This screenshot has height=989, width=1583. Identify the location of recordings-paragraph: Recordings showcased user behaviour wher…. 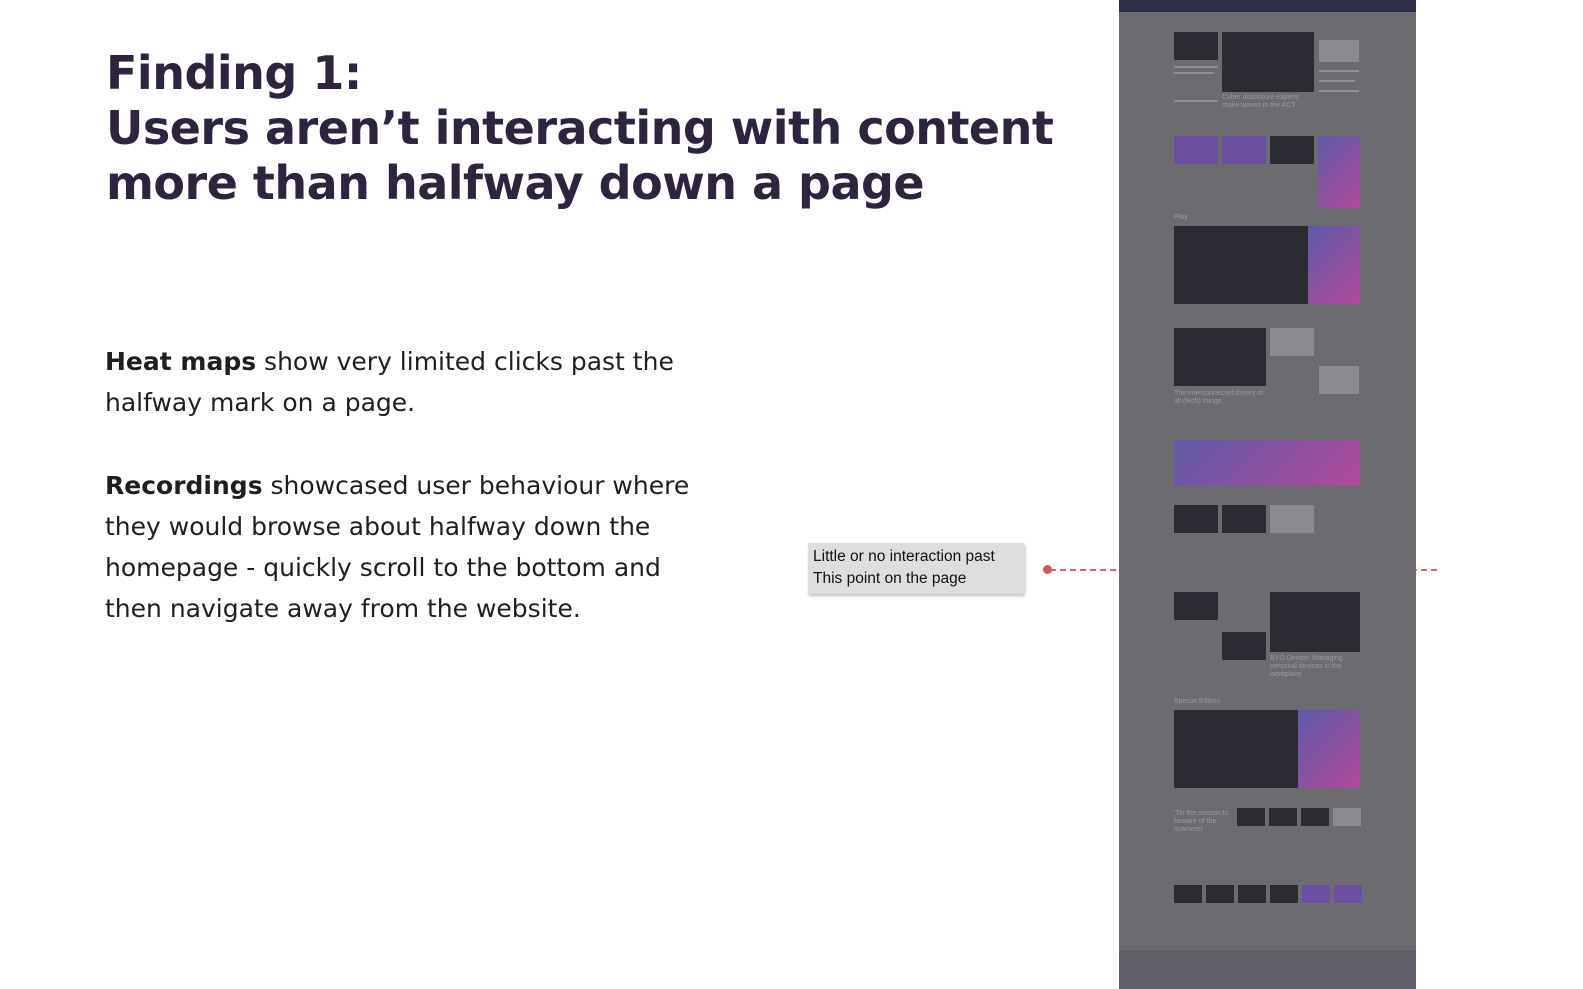
(405, 547).